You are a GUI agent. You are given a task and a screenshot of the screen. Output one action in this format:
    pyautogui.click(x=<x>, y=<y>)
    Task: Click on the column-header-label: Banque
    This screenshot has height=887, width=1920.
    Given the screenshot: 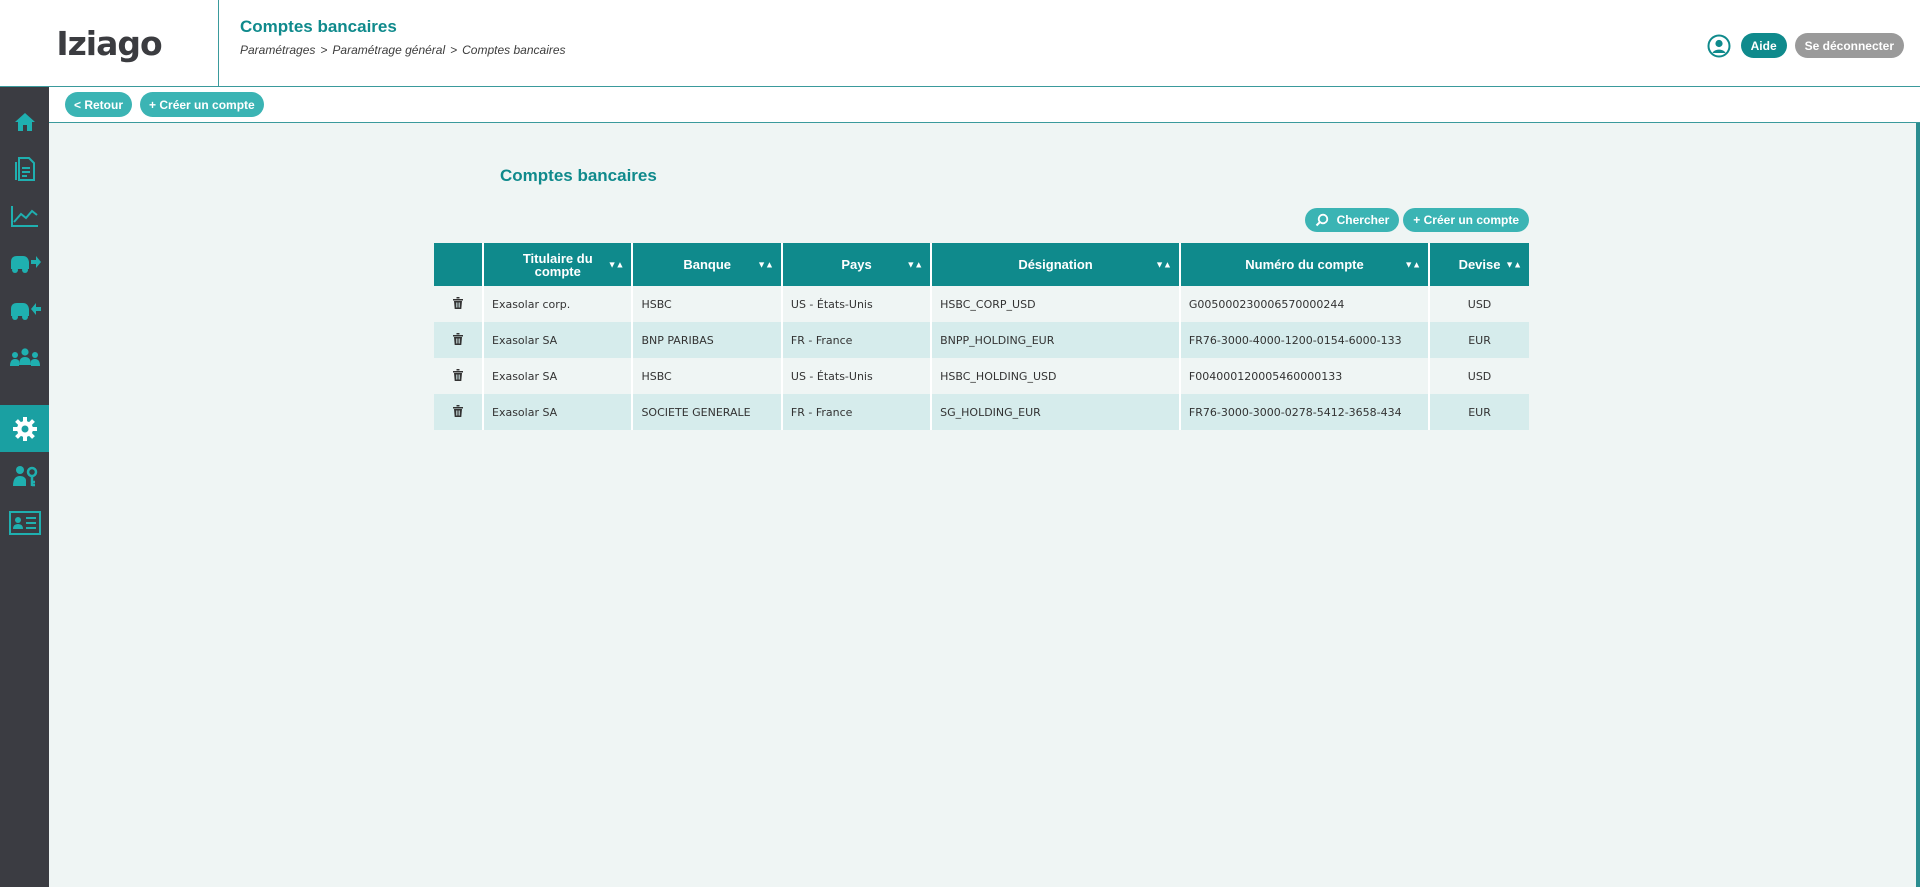 What is the action you would take?
    pyautogui.click(x=707, y=264)
    